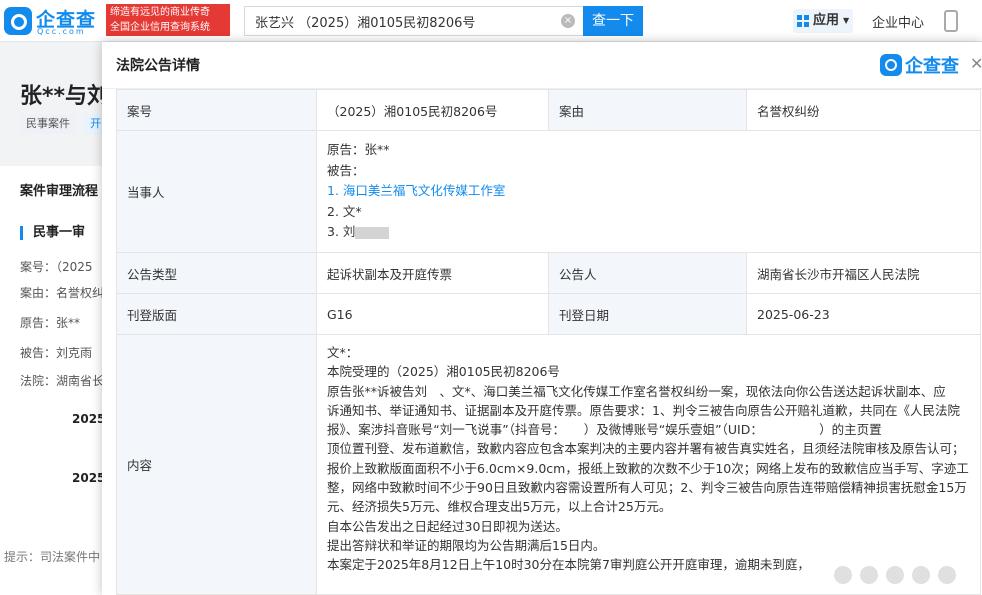  What do you see at coordinates (341, 232) in the screenshot?
I see `defendant-3: 3. 刘` at bounding box center [341, 232].